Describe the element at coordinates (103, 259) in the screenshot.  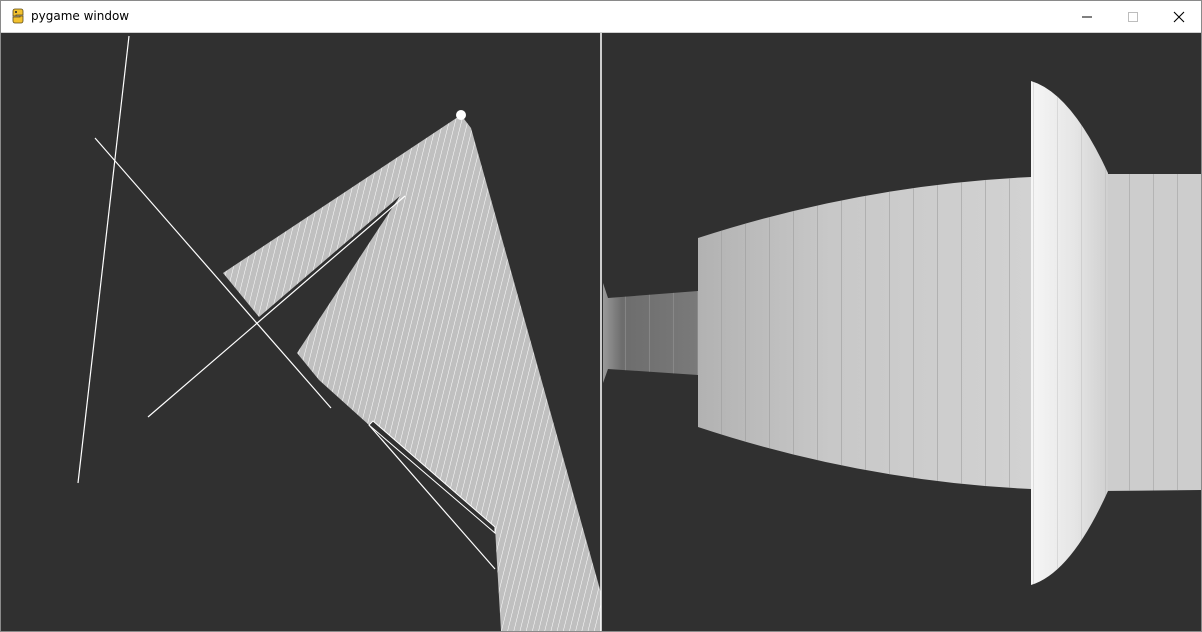
I see `wall-line` at that location.